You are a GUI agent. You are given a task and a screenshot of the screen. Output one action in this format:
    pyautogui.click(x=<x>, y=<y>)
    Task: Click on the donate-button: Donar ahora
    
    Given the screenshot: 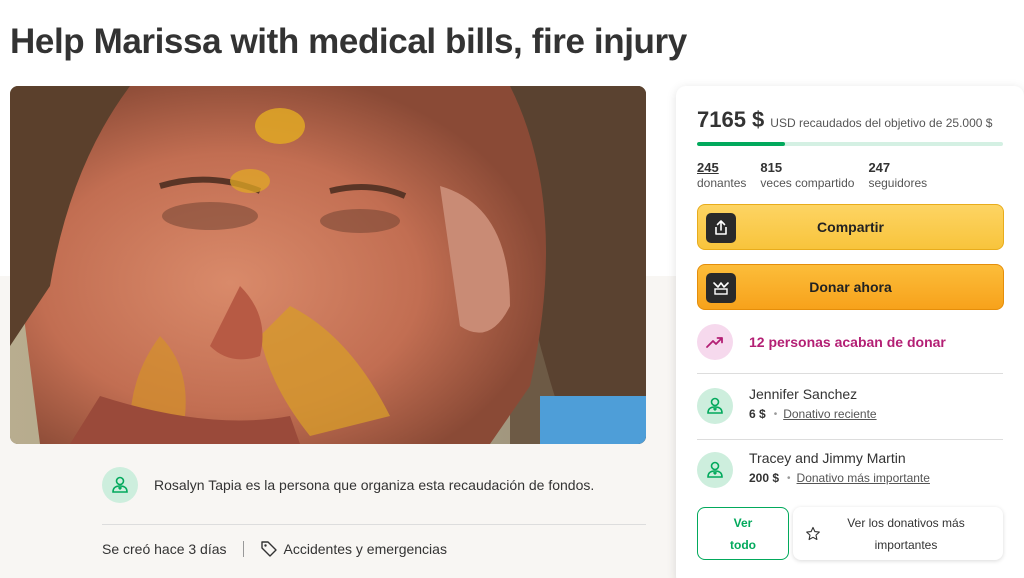 What is the action you would take?
    pyautogui.click(x=850, y=287)
    